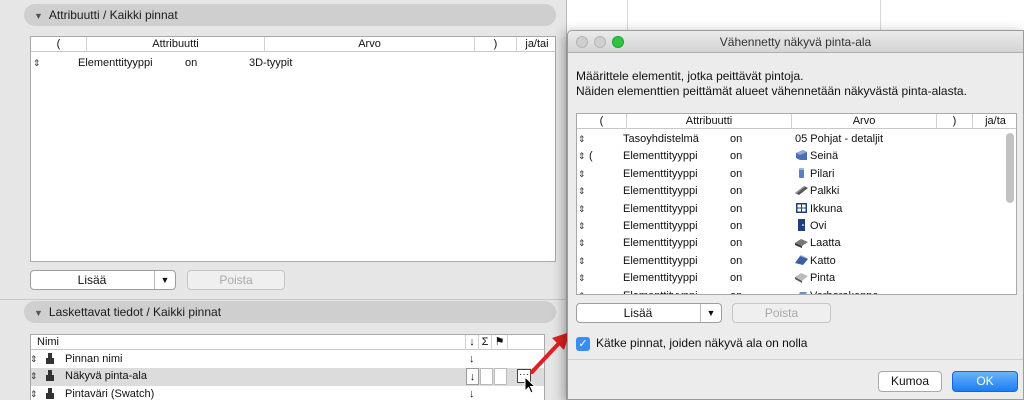 This screenshot has width=1024, height=400. I want to click on close-window-icon, so click(582, 42).